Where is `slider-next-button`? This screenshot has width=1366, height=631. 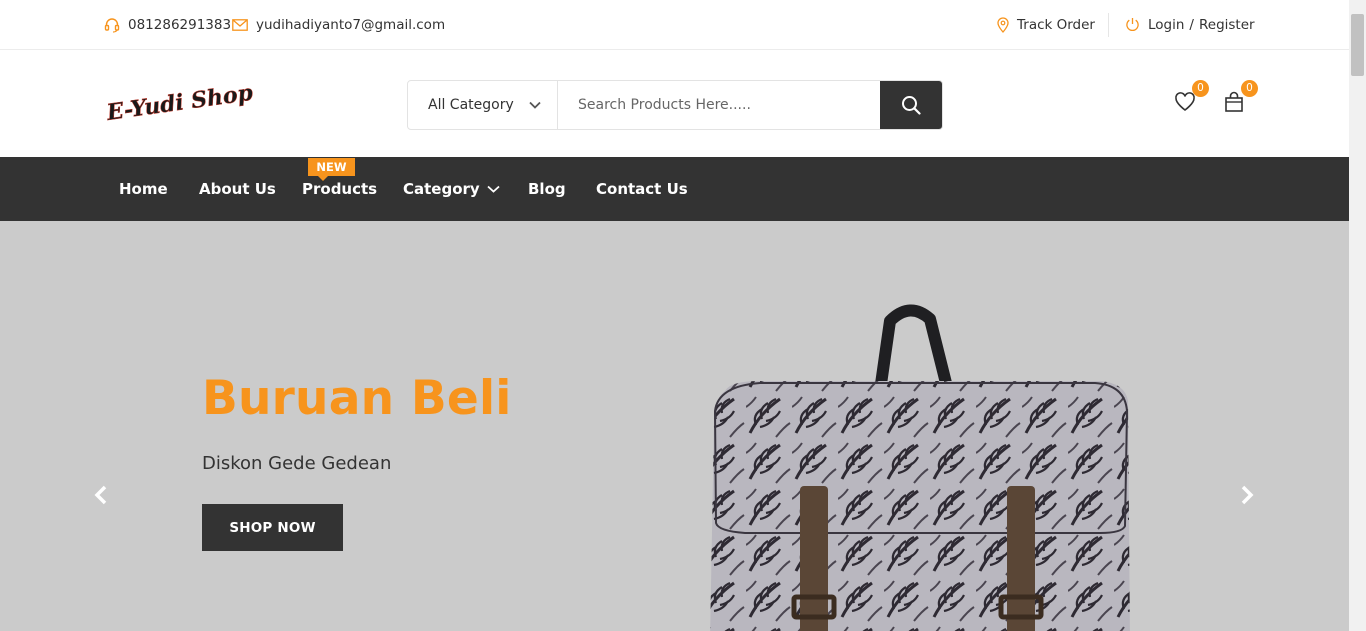
slider-next-button is located at coordinates (1247, 495).